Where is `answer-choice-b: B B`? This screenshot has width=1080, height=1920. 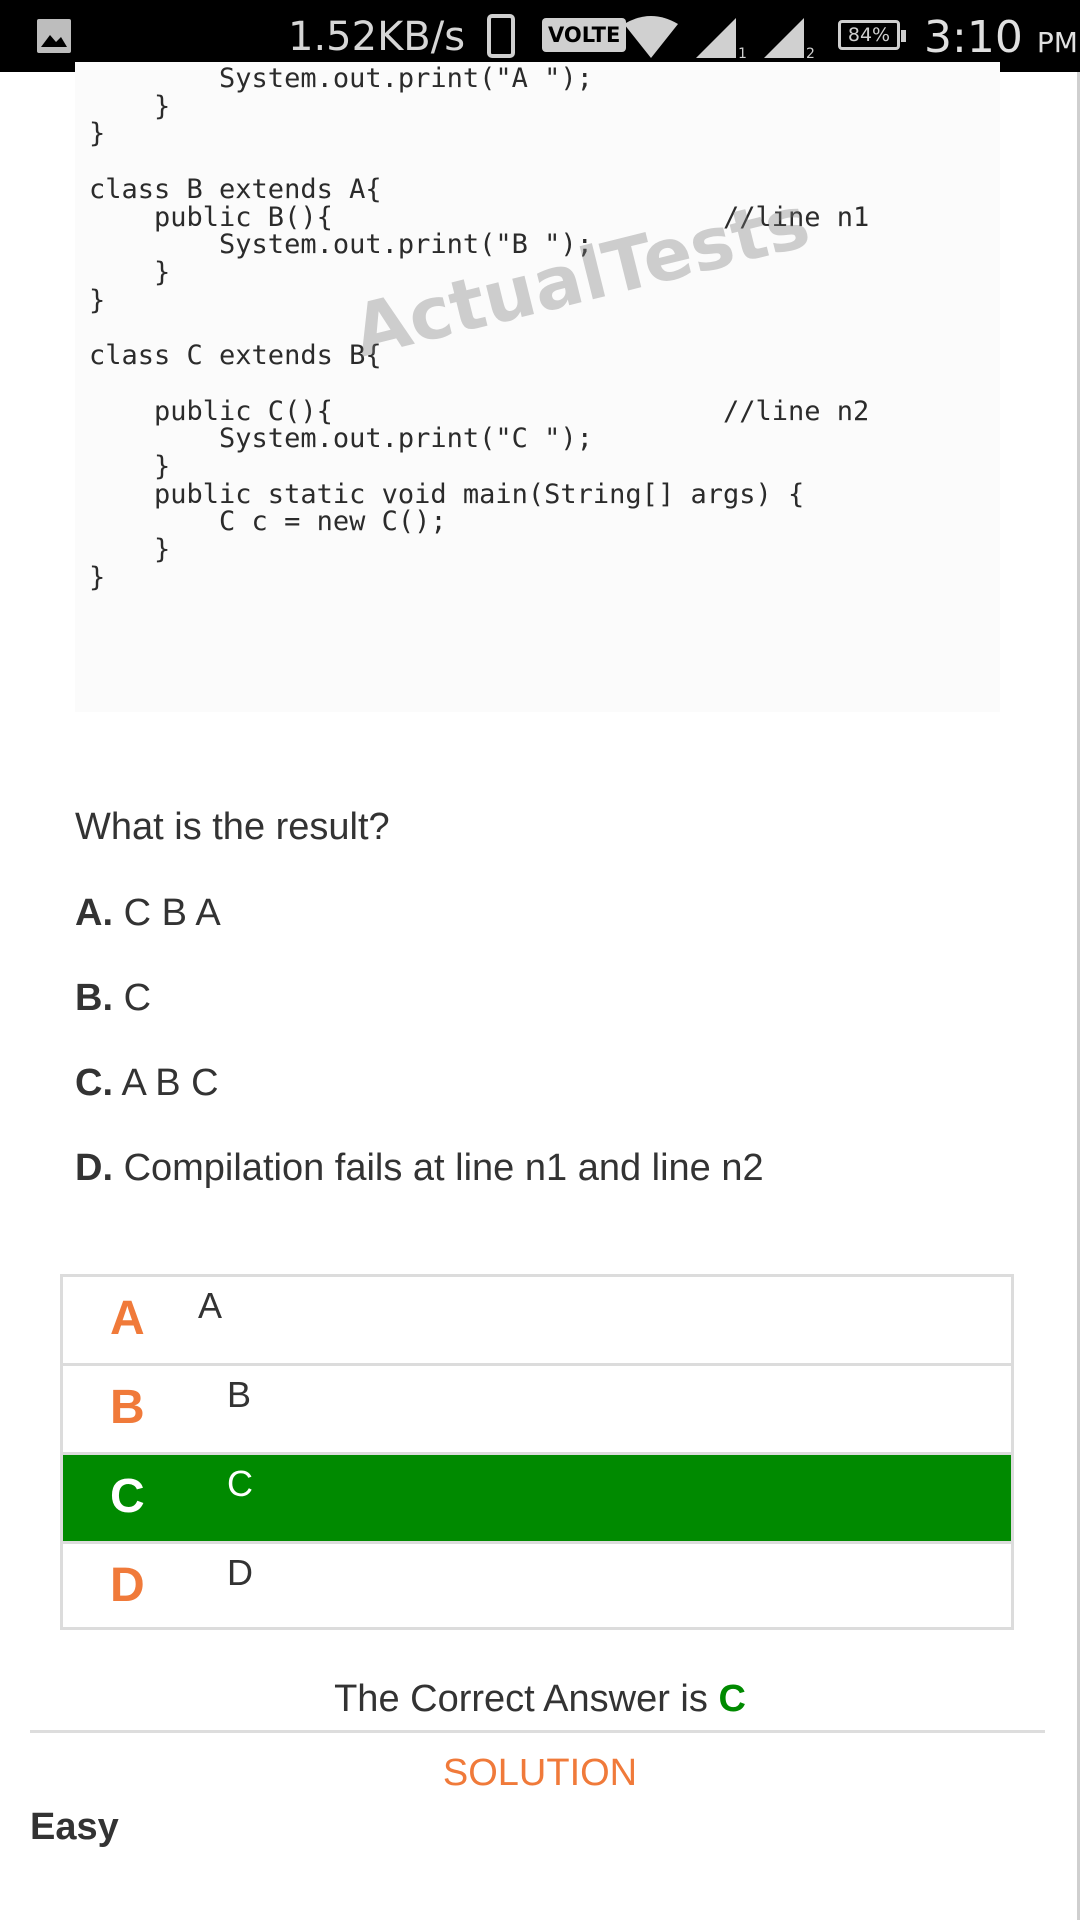 answer-choice-b: B B is located at coordinates (537, 1409).